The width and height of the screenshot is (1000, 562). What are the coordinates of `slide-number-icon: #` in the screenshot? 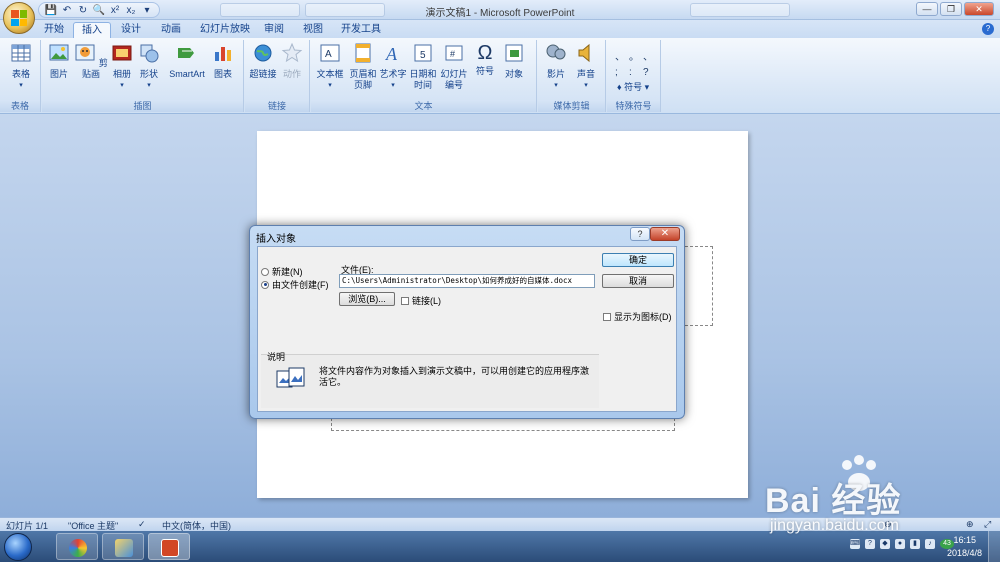 It's located at (454, 53).